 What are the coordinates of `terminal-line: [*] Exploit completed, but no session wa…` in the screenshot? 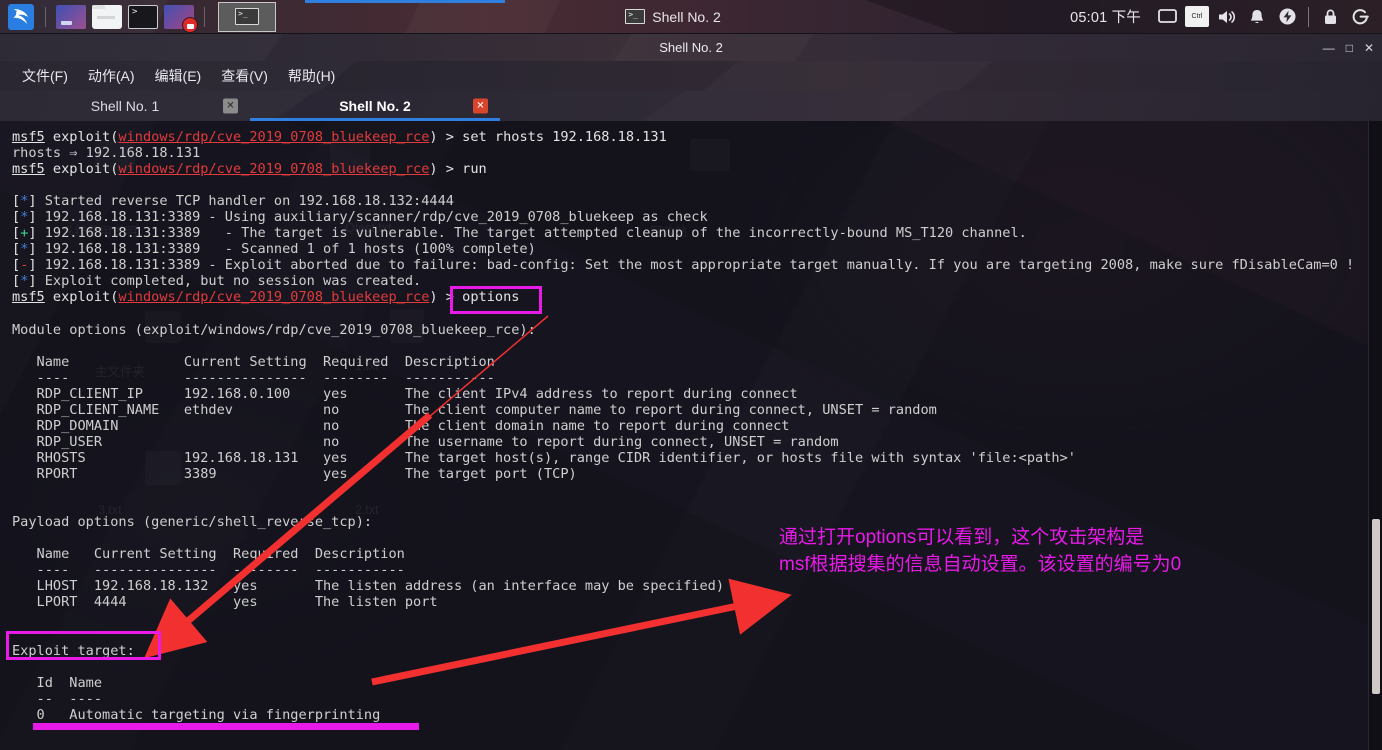 It's located at (217, 281).